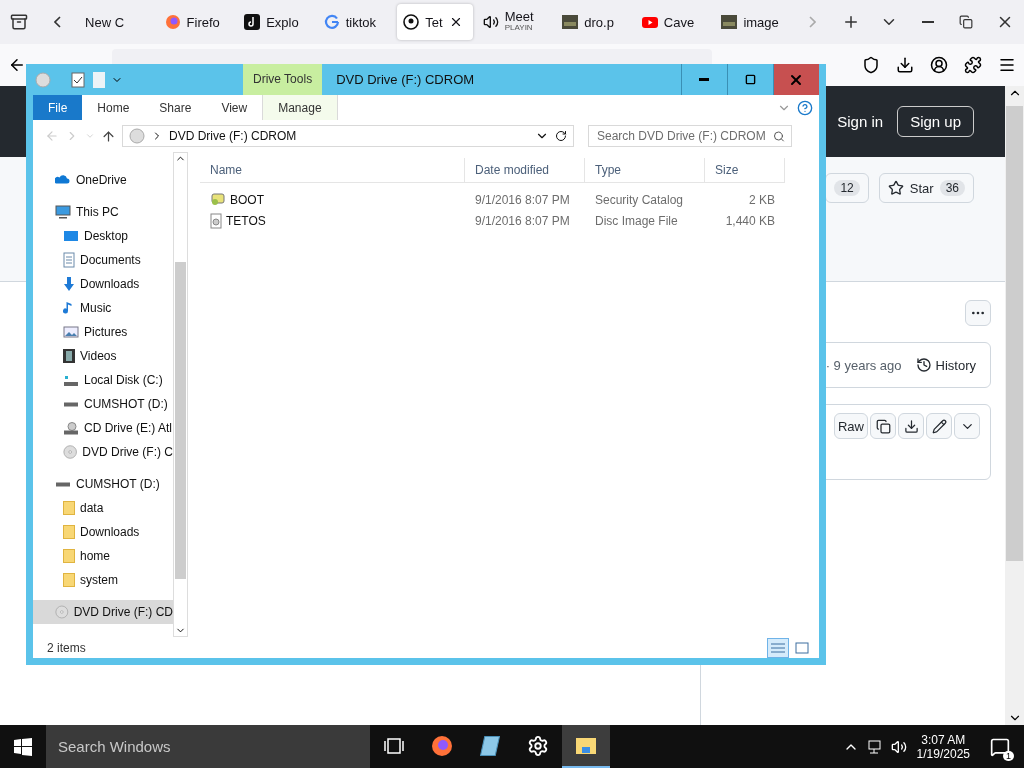  I want to click on extensions-icon, so click(973, 65).